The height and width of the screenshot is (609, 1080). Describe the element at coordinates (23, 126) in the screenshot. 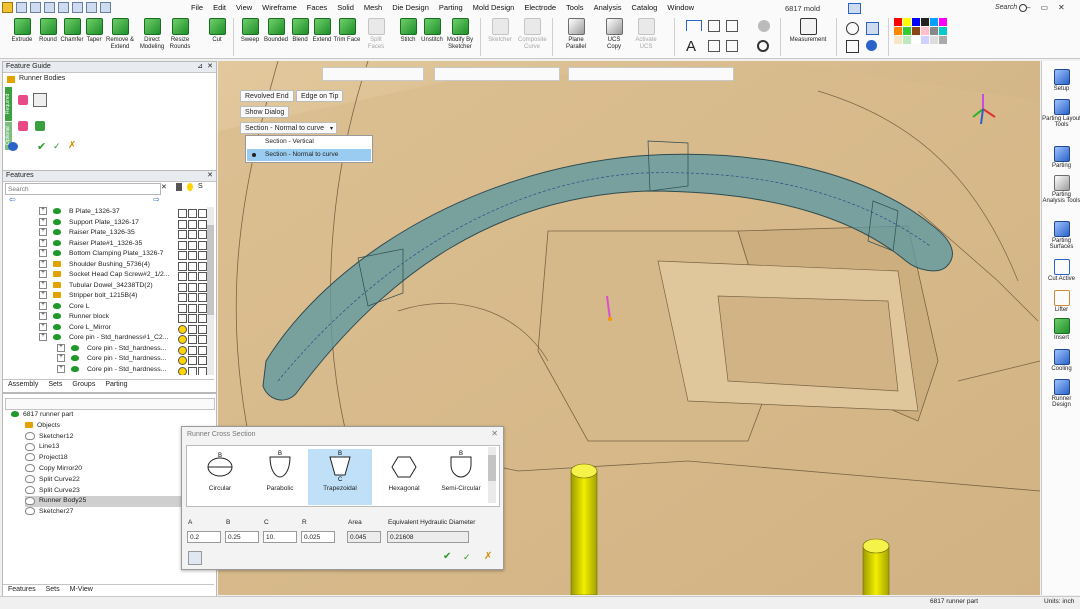

I see `runner-extend-icon` at that location.